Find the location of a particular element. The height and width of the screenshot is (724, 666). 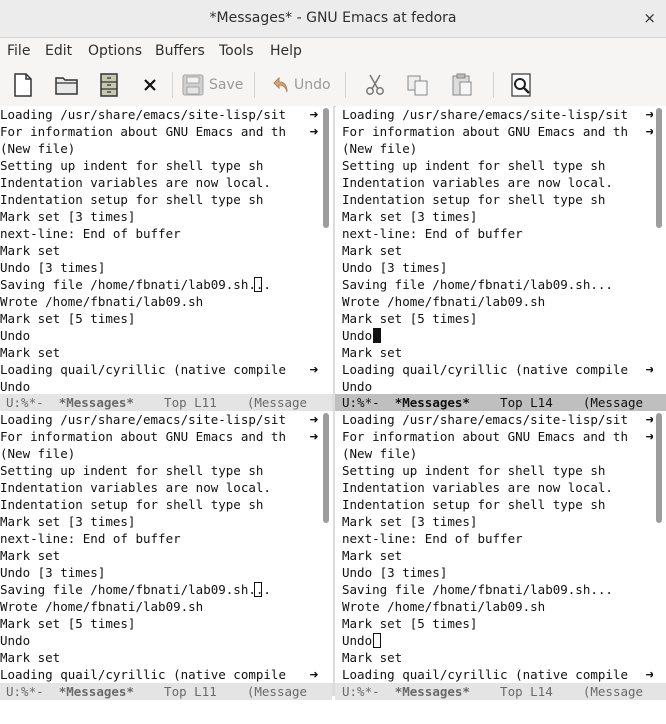

paste-button is located at coordinates (462, 85).